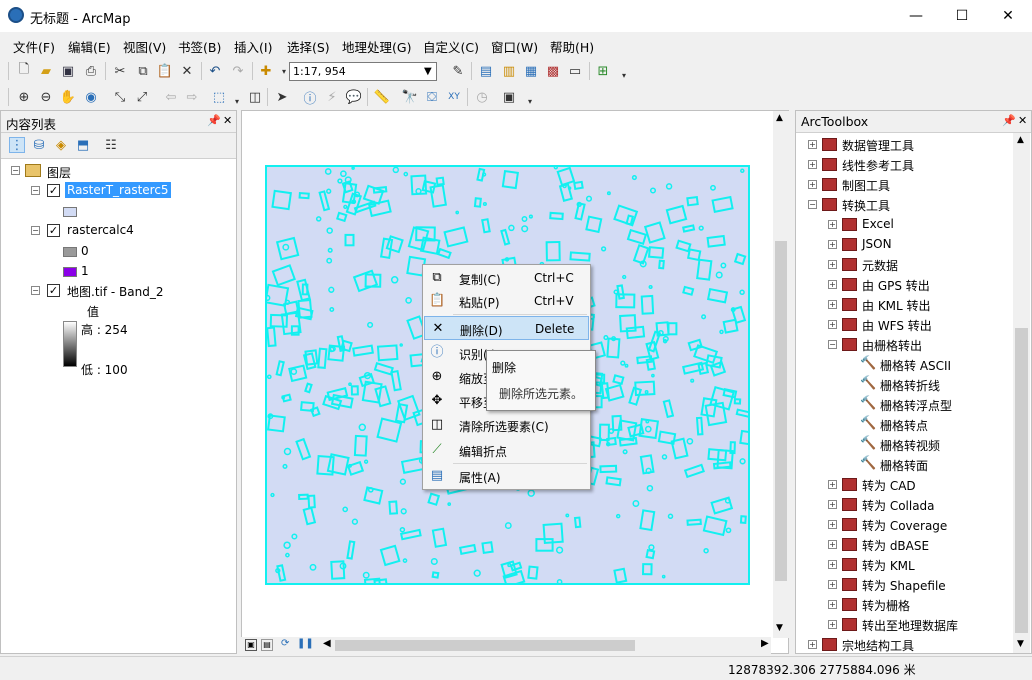 The width and height of the screenshot is (1032, 680). Describe the element at coordinates (506, 328) in the screenshot. I see `menu-item-delete: ✕ 删除(D) Delete` at that location.